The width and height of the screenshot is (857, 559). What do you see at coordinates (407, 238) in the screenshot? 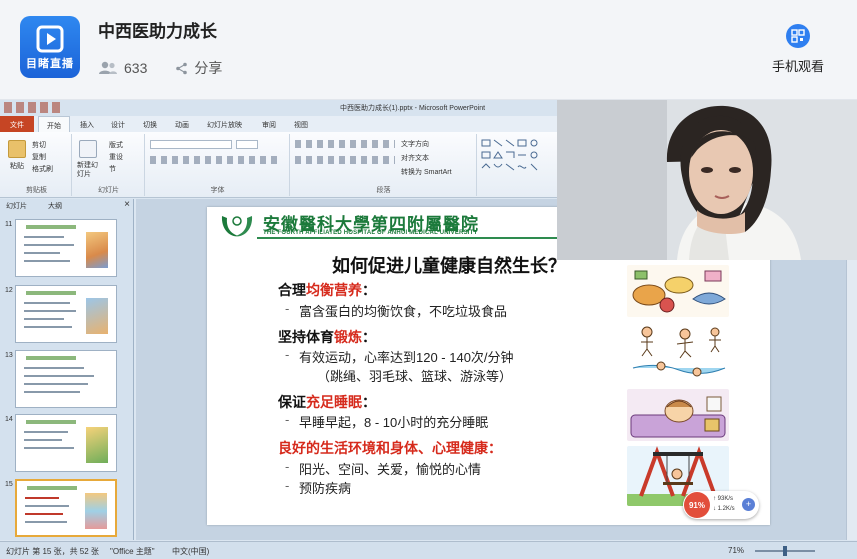
I see `header-divider` at bounding box center [407, 238].